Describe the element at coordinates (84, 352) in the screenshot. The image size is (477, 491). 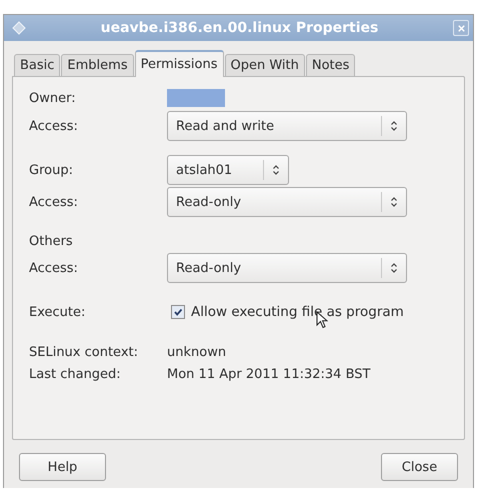
I see `field-label: SELinux context:` at that location.